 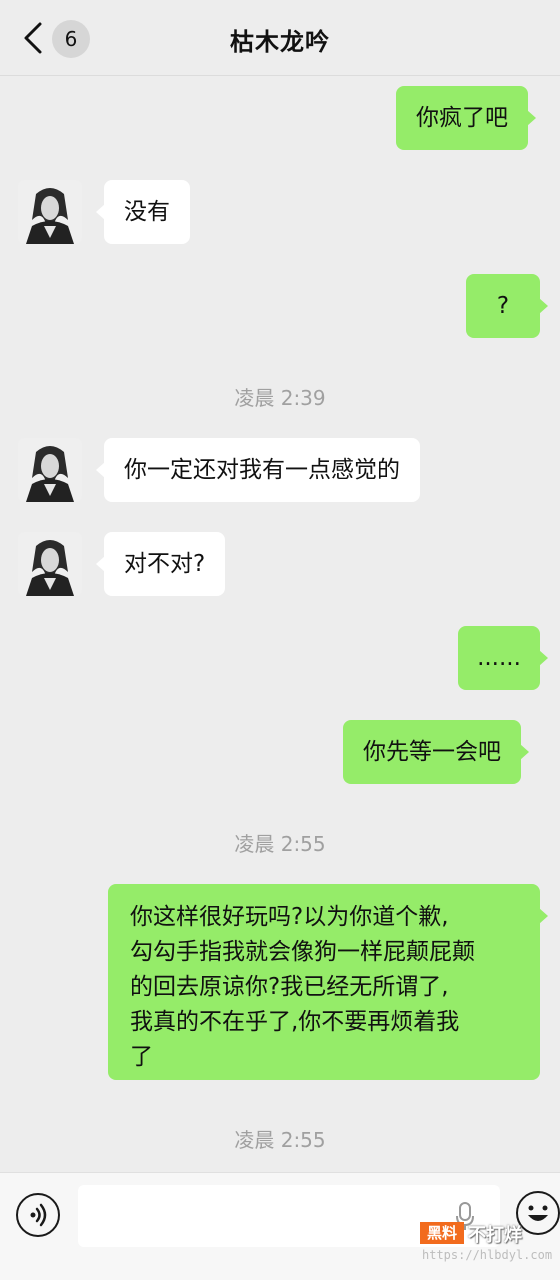 What do you see at coordinates (487, 1255) in the screenshot?
I see `watermark-url: https://hlbdyl.com` at bounding box center [487, 1255].